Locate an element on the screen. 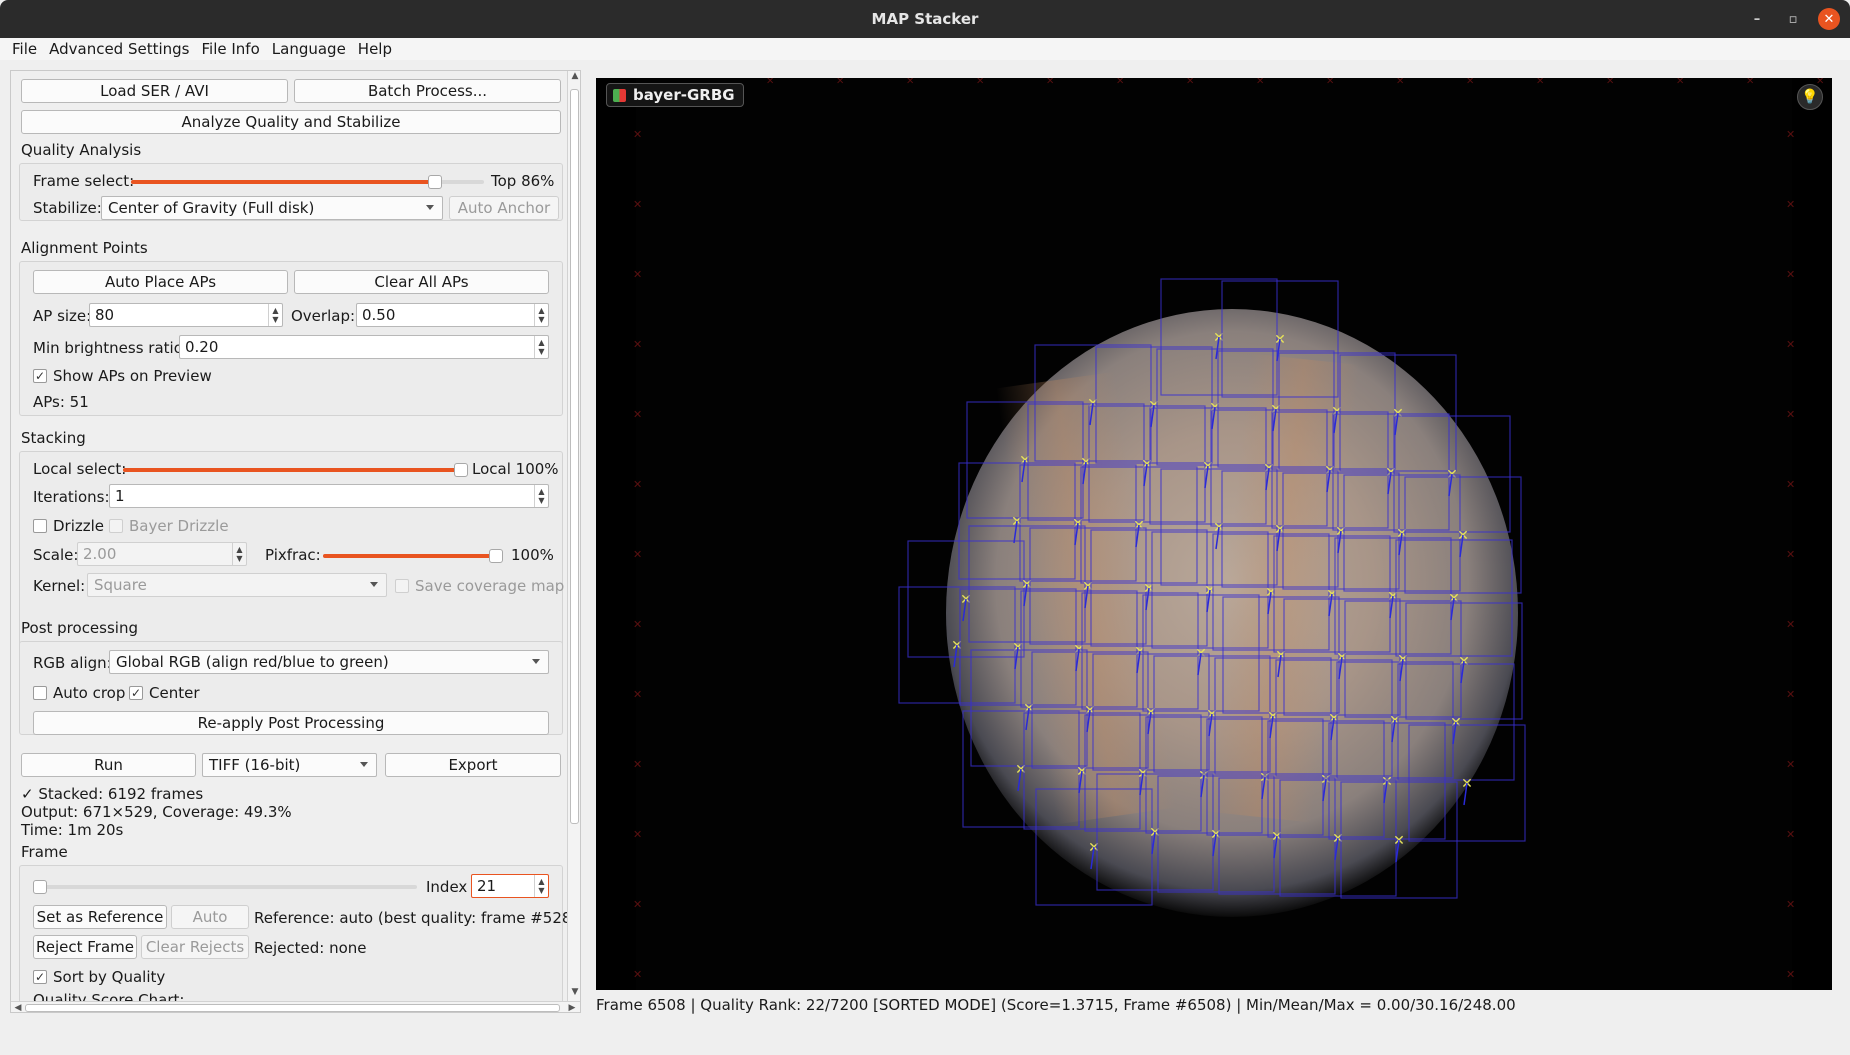 The image size is (1850, 1055). index-input: 21 ▲ ▼ is located at coordinates (510, 886).